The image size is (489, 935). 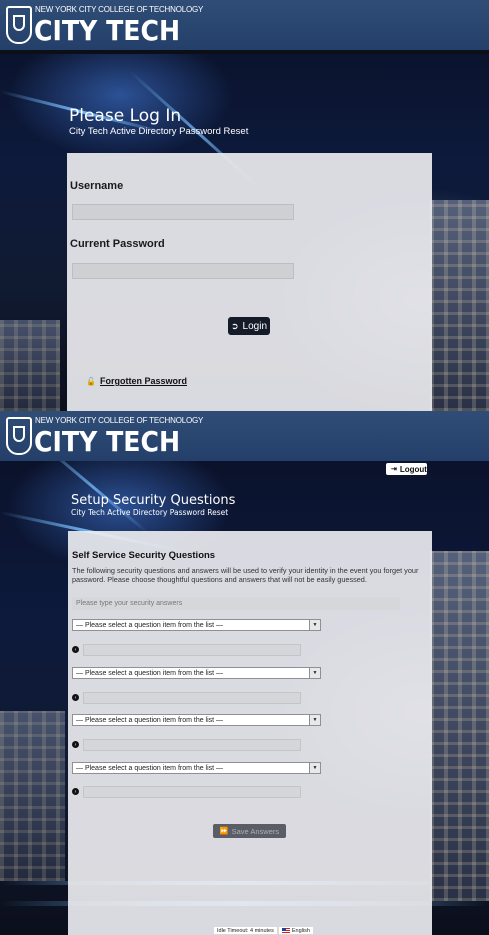 What do you see at coordinates (234, 325) in the screenshot?
I see `sign-in-icon: ➲` at bounding box center [234, 325].